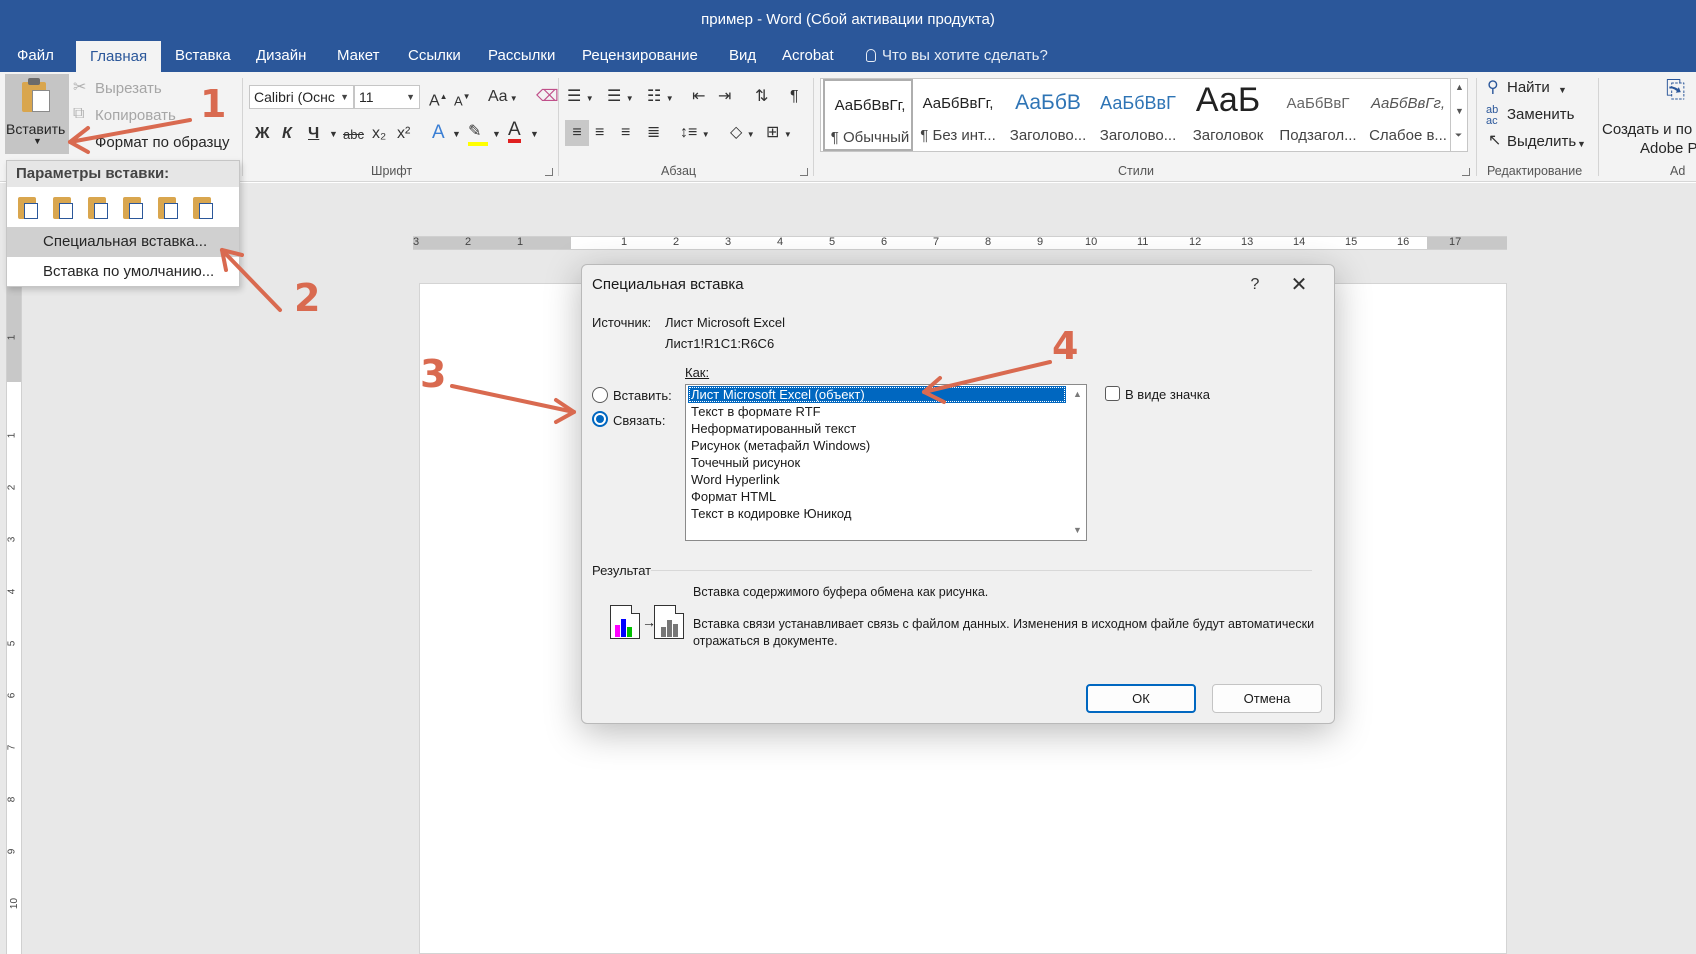 This screenshot has width=1696, height=954. What do you see at coordinates (698, 97) in the screenshot?
I see `decrease-indent-icon: ⇤` at bounding box center [698, 97].